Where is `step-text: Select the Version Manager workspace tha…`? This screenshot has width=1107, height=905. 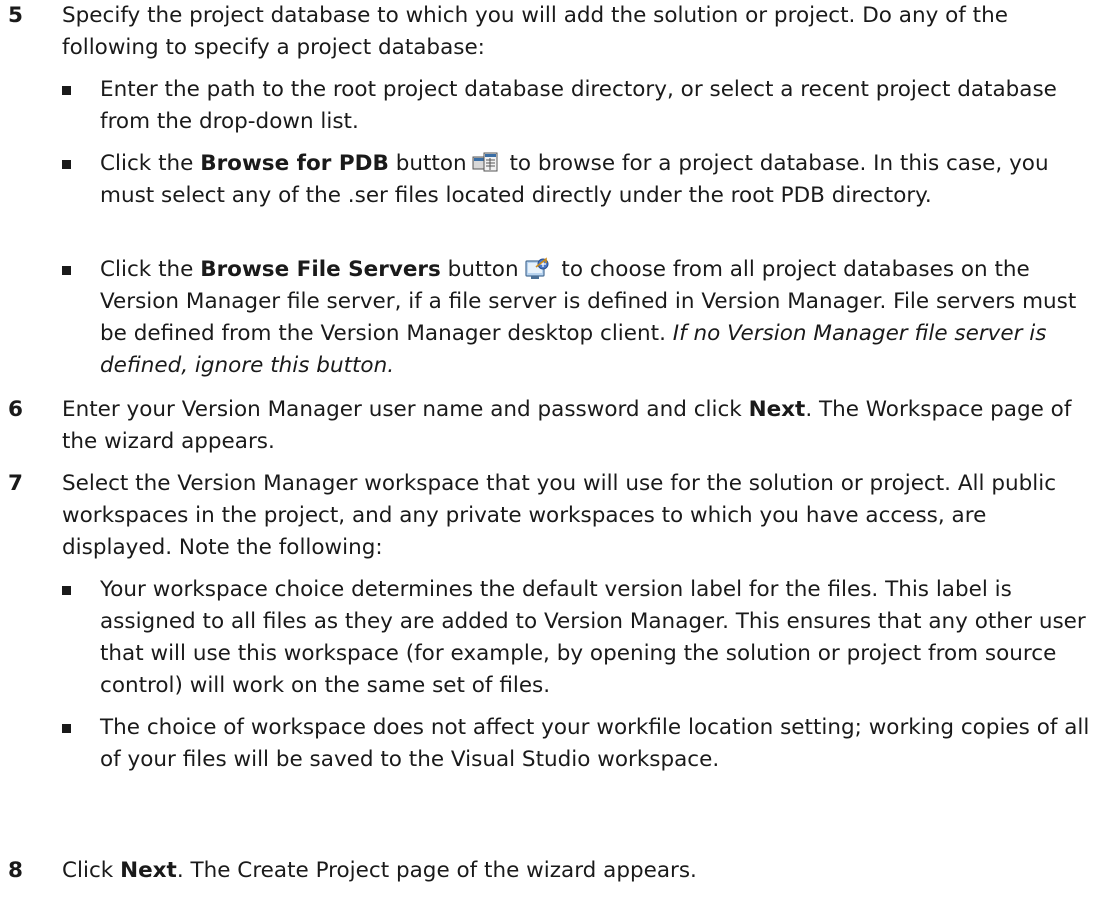 step-text: Select the Version Manager workspace tha… is located at coordinates (559, 515).